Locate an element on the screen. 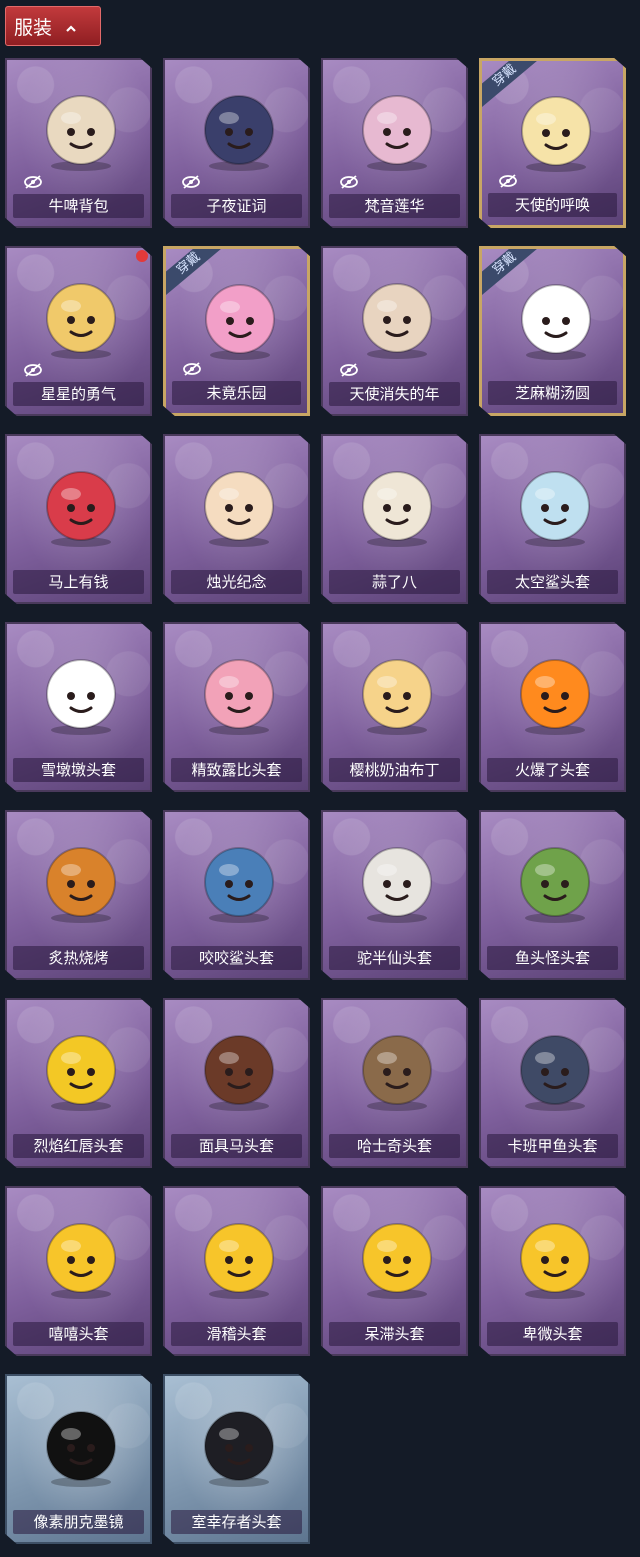 The height and width of the screenshot is (1557, 640). humble-emoji-icon is located at coordinates (554, 1256).